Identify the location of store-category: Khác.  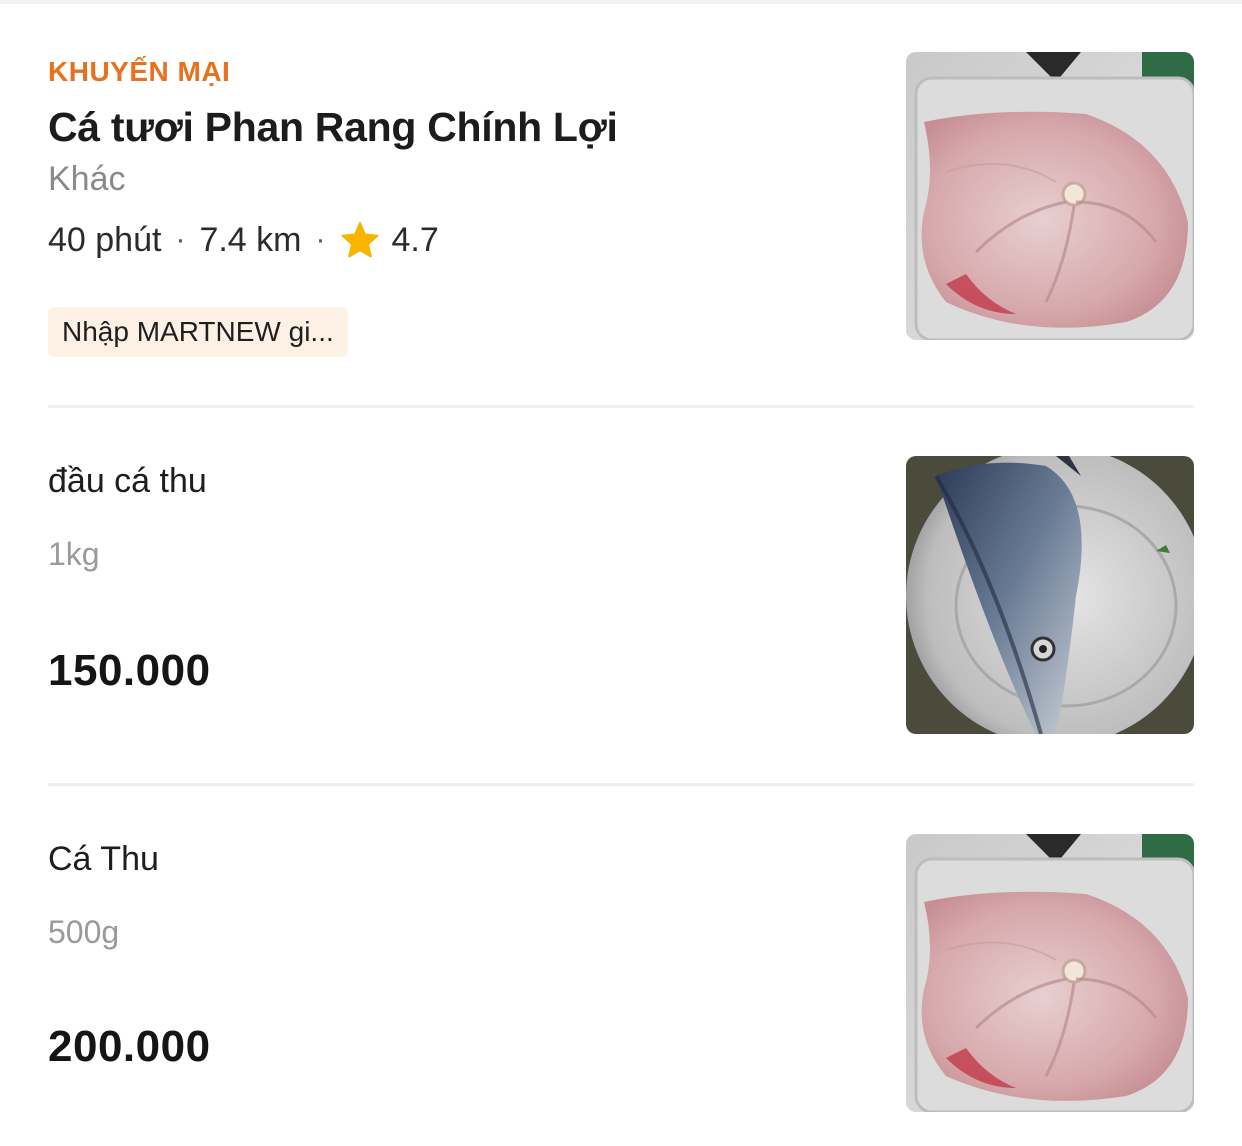
(87, 179).